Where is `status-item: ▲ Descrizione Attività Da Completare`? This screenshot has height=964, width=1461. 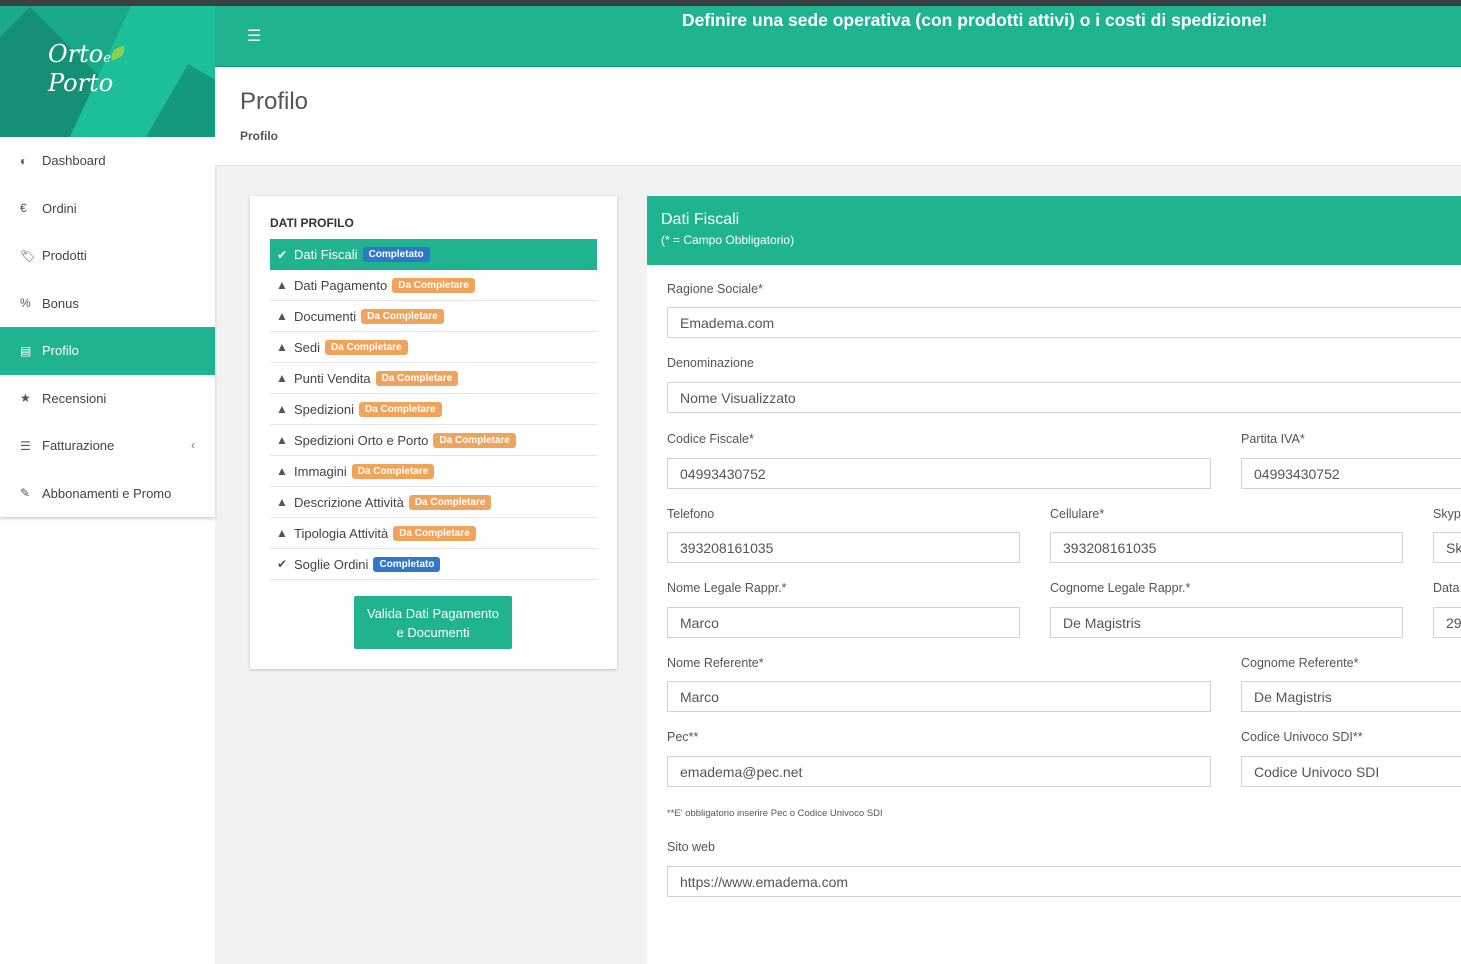
status-item: ▲ Descrizione Attività Da Completare is located at coordinates (433, 502).